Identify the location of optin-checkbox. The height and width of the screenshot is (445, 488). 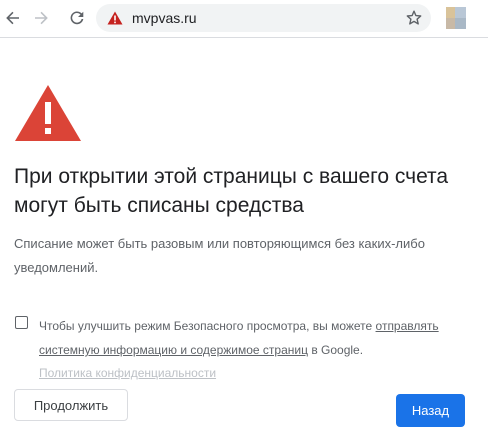
(21, 322).